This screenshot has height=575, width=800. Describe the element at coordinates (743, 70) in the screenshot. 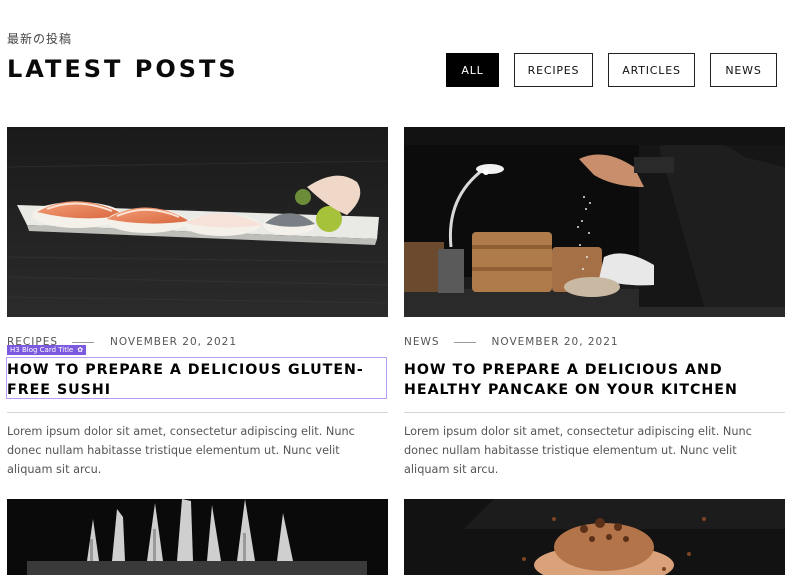

I see `filter-news-button: NEWS` at that location.